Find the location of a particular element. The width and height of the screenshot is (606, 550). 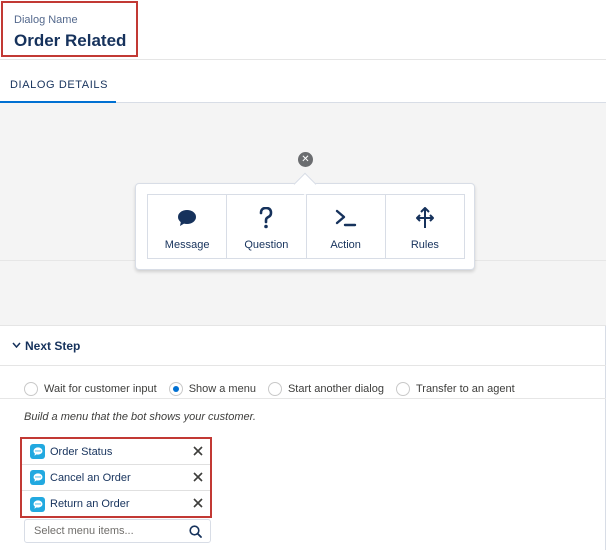

palette-item-label: Question is located at coordinates (266, 245).